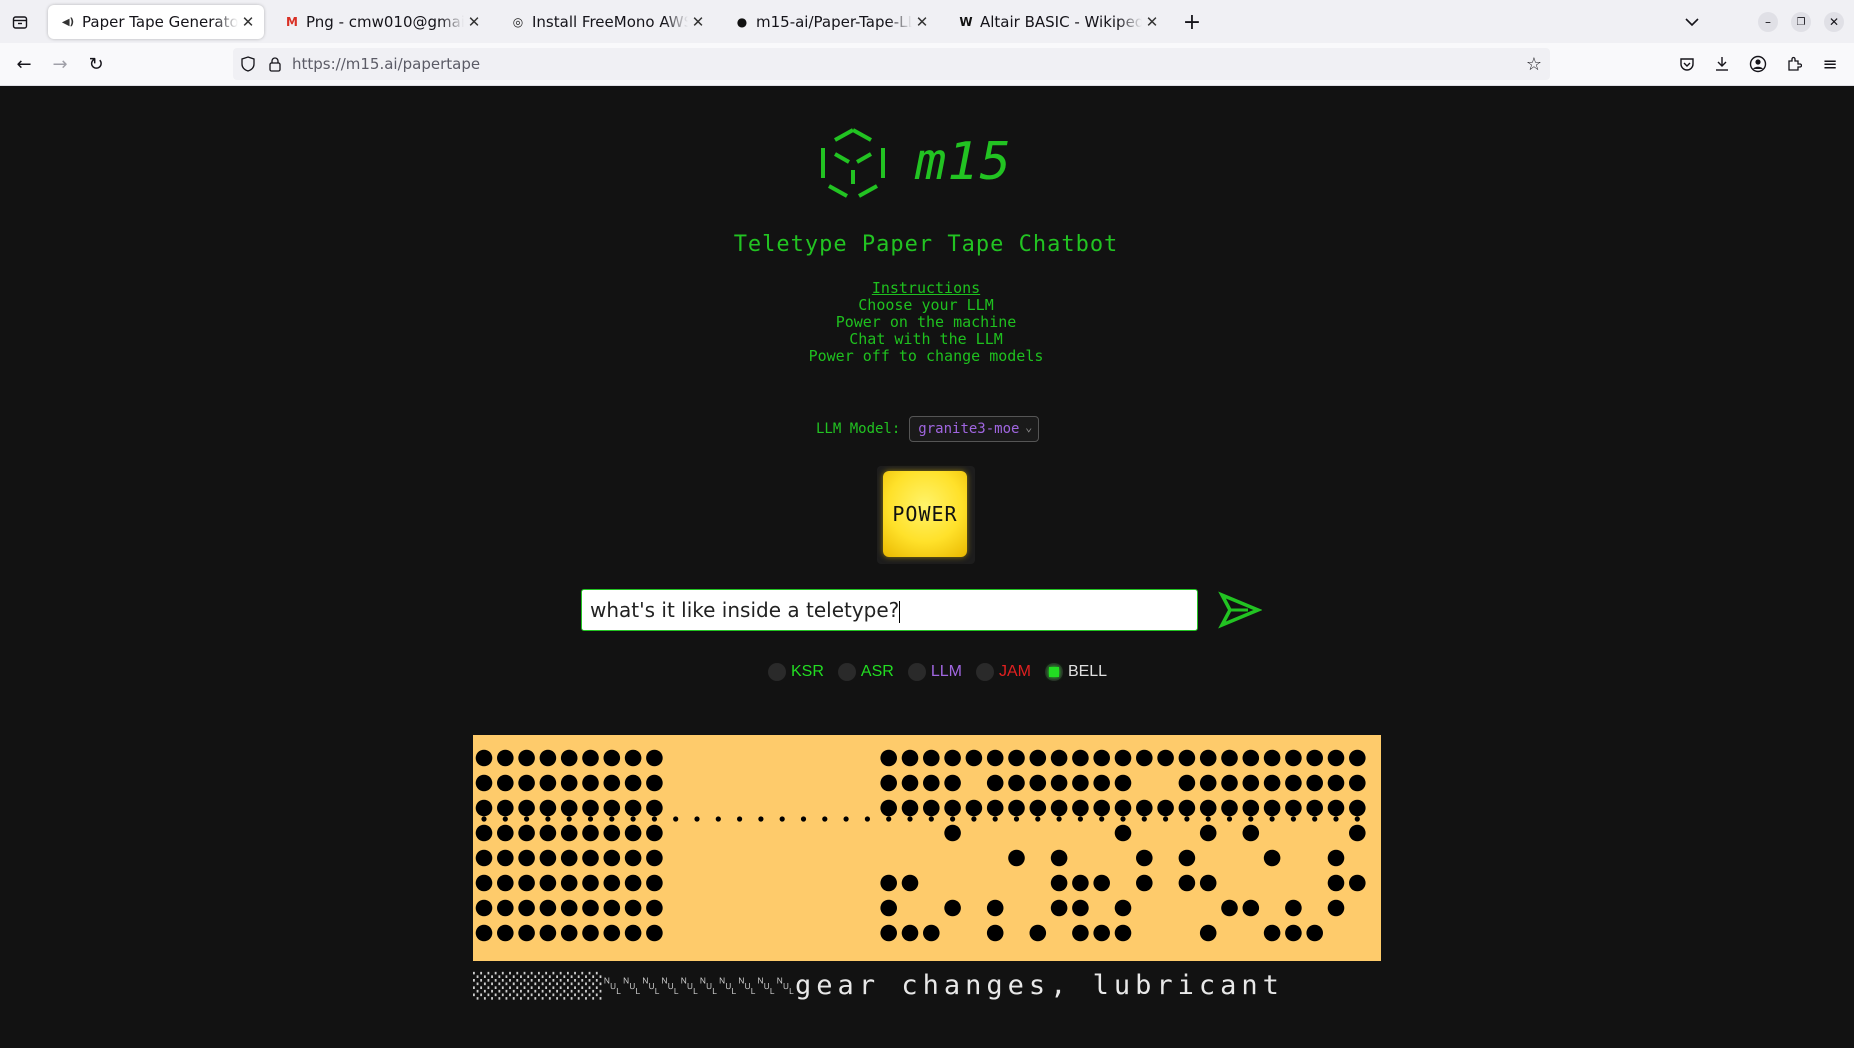  I want to click on instructions-heading: Instructions, so click(926, 288).